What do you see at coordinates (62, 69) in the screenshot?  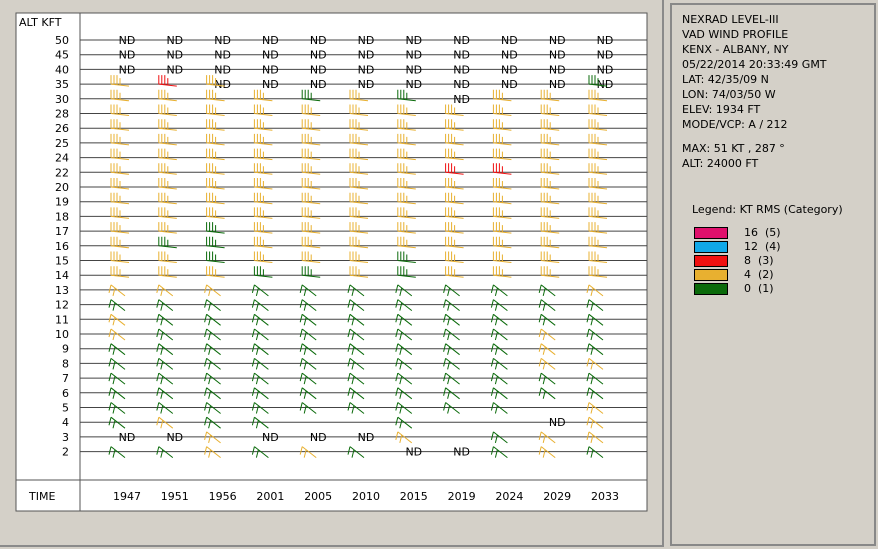 I see `altitude-tick-label: 40` at bounding box center [62, 69].